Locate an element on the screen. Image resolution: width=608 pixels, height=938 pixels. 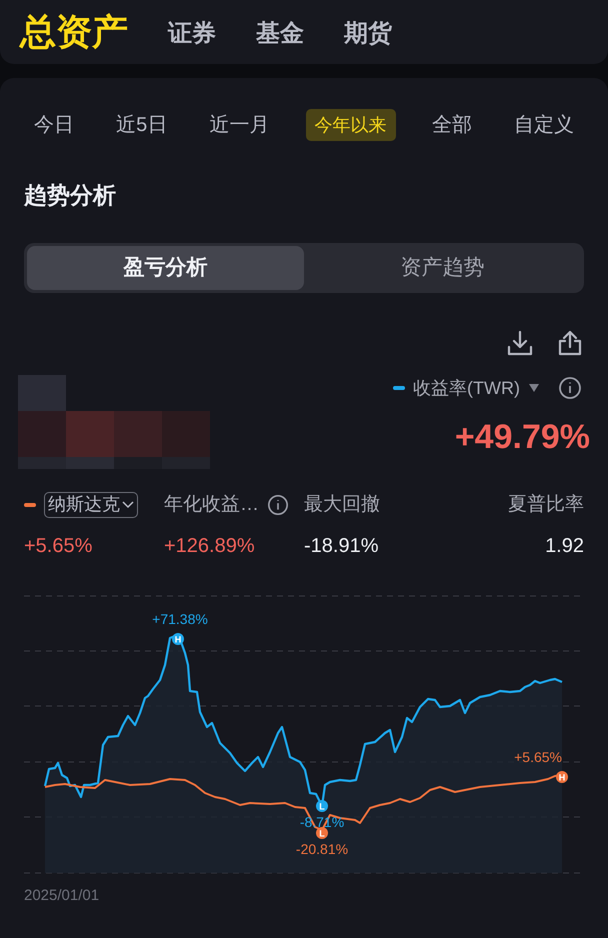
stat-value: -18.91% is located at coordinates (342, 546).